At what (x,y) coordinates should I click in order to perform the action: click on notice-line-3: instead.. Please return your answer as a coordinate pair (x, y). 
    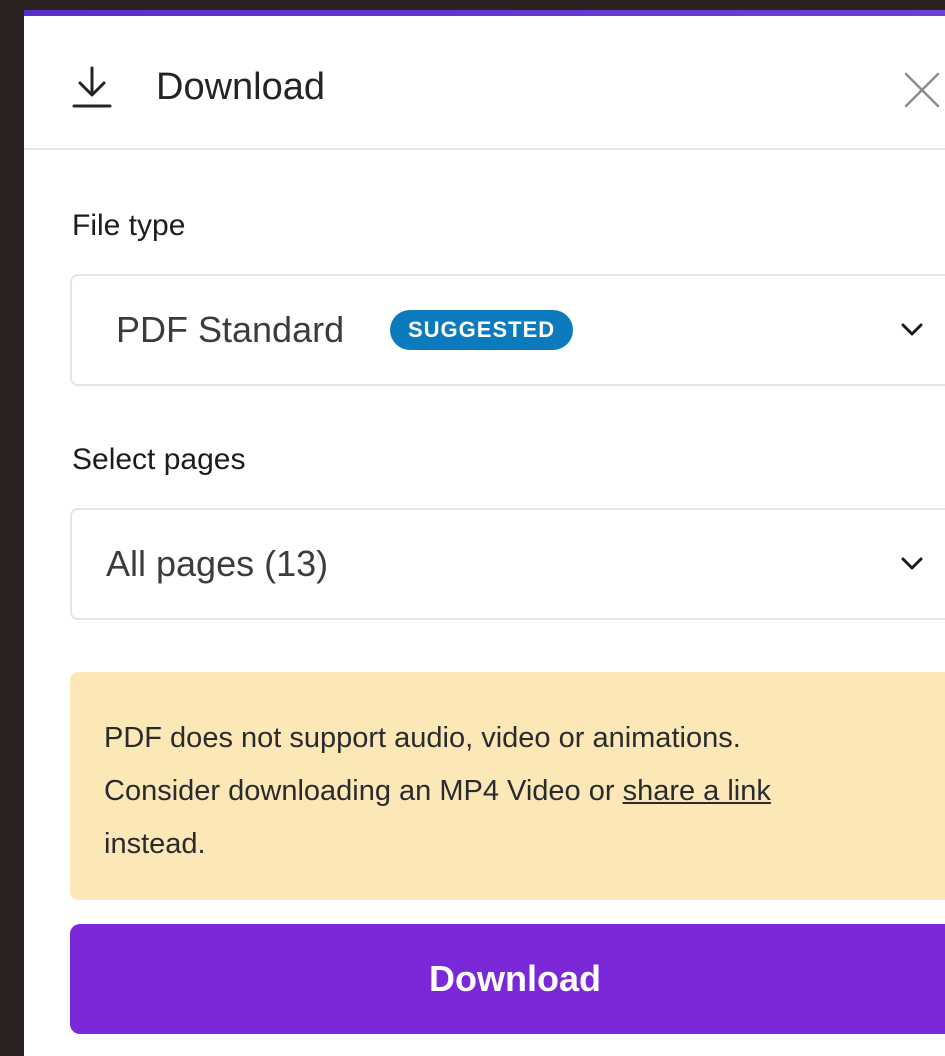
    Looking at the image, I should click on (155, 844).